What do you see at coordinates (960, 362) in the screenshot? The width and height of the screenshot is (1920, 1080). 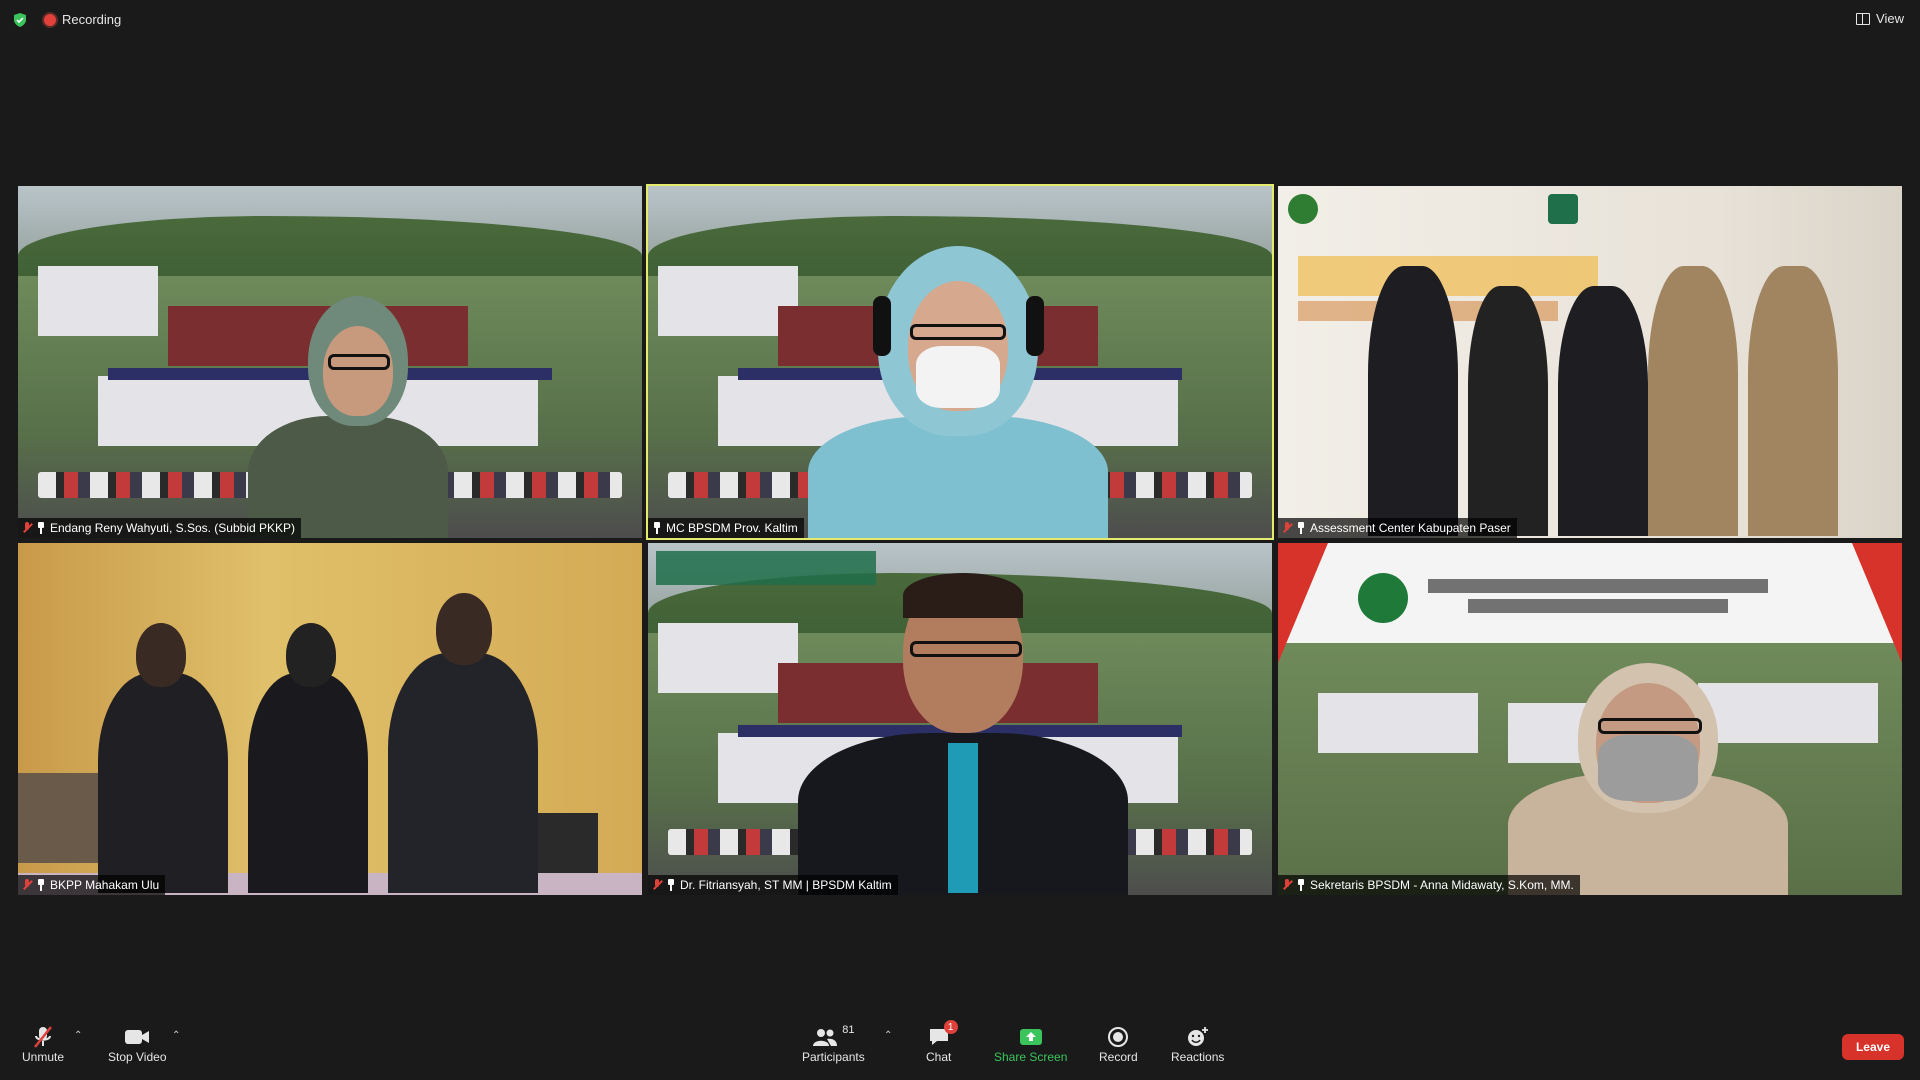 I see `video-tile-active-speaker: MC BPSDM Prov. Kaltim` at bounding box center [960, 362].